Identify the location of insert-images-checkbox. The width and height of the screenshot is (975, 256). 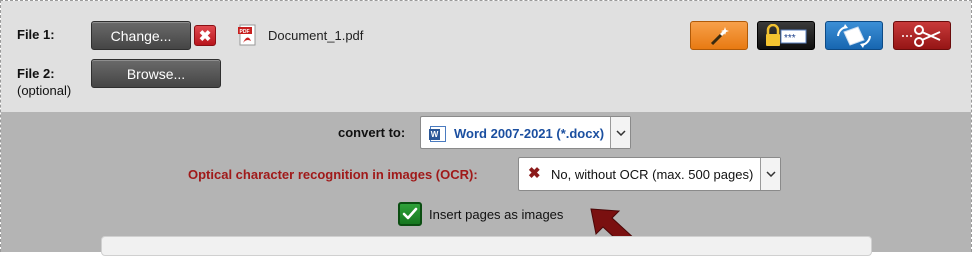
(410, 214).